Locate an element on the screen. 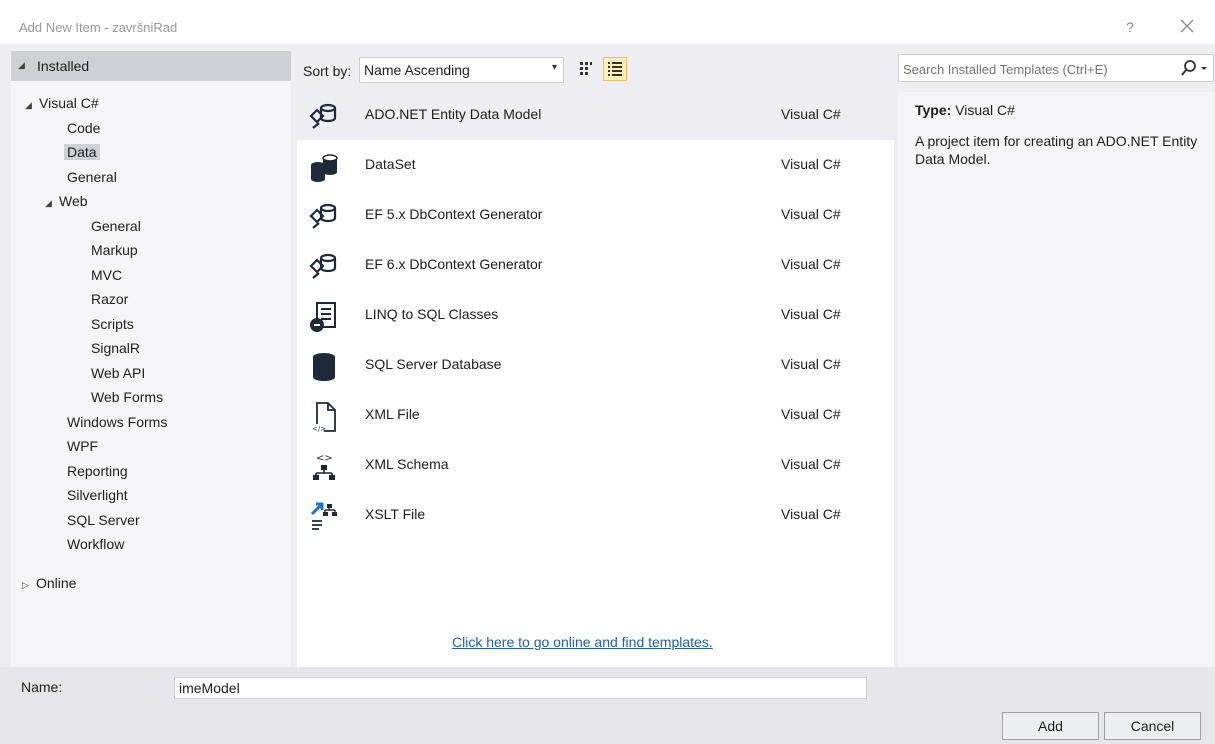  tree-item-reporting: Reporting is located at coordinates (97, 472).